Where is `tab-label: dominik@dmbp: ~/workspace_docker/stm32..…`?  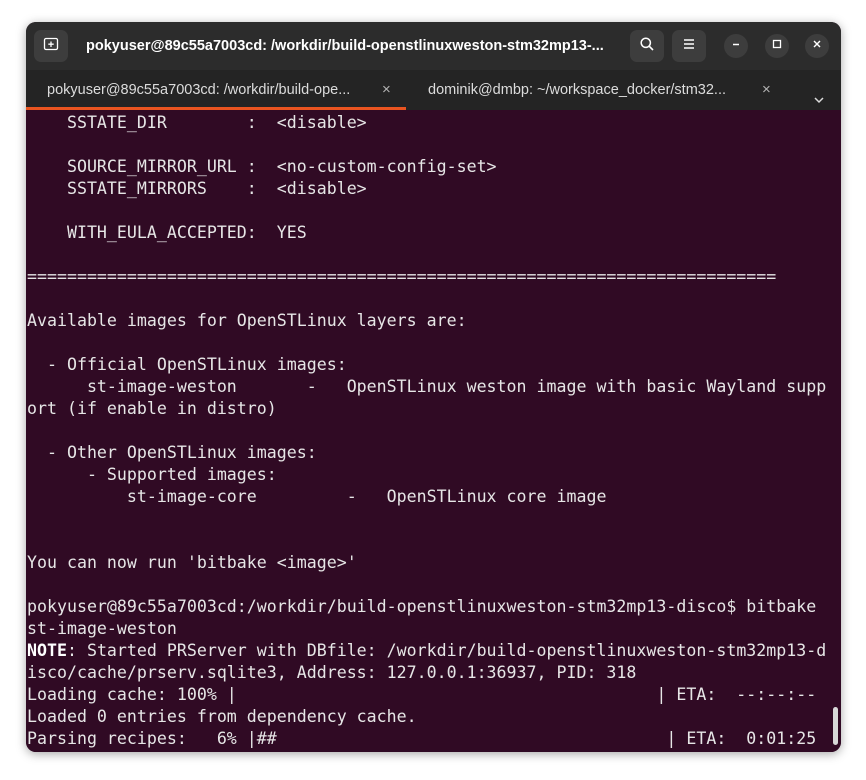
tab-label: dominik@dmbp: ~/workspace_docker/stm32..… is located at coordinates (577, 90).